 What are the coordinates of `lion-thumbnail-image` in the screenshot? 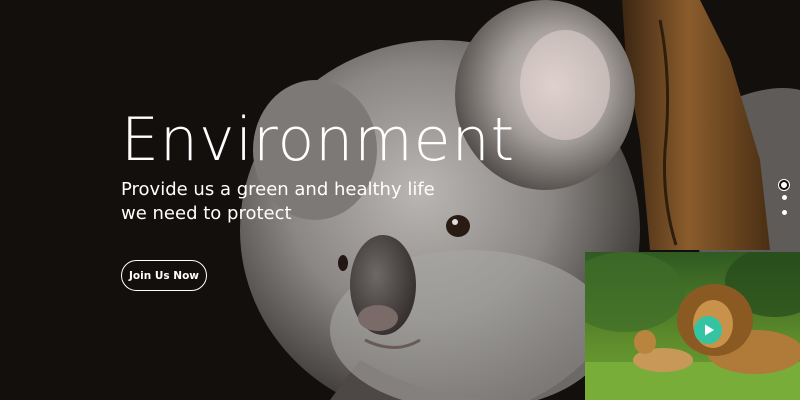 It's located at (692, 326).